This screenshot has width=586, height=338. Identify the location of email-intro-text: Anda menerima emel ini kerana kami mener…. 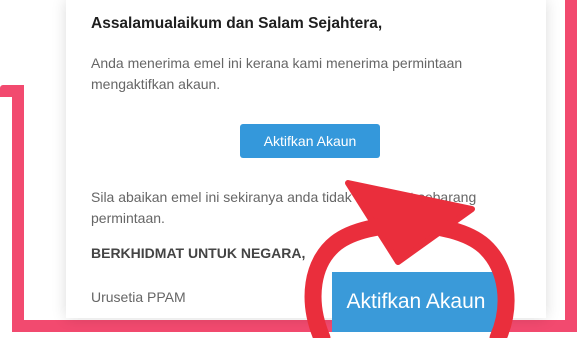
(277, 73).